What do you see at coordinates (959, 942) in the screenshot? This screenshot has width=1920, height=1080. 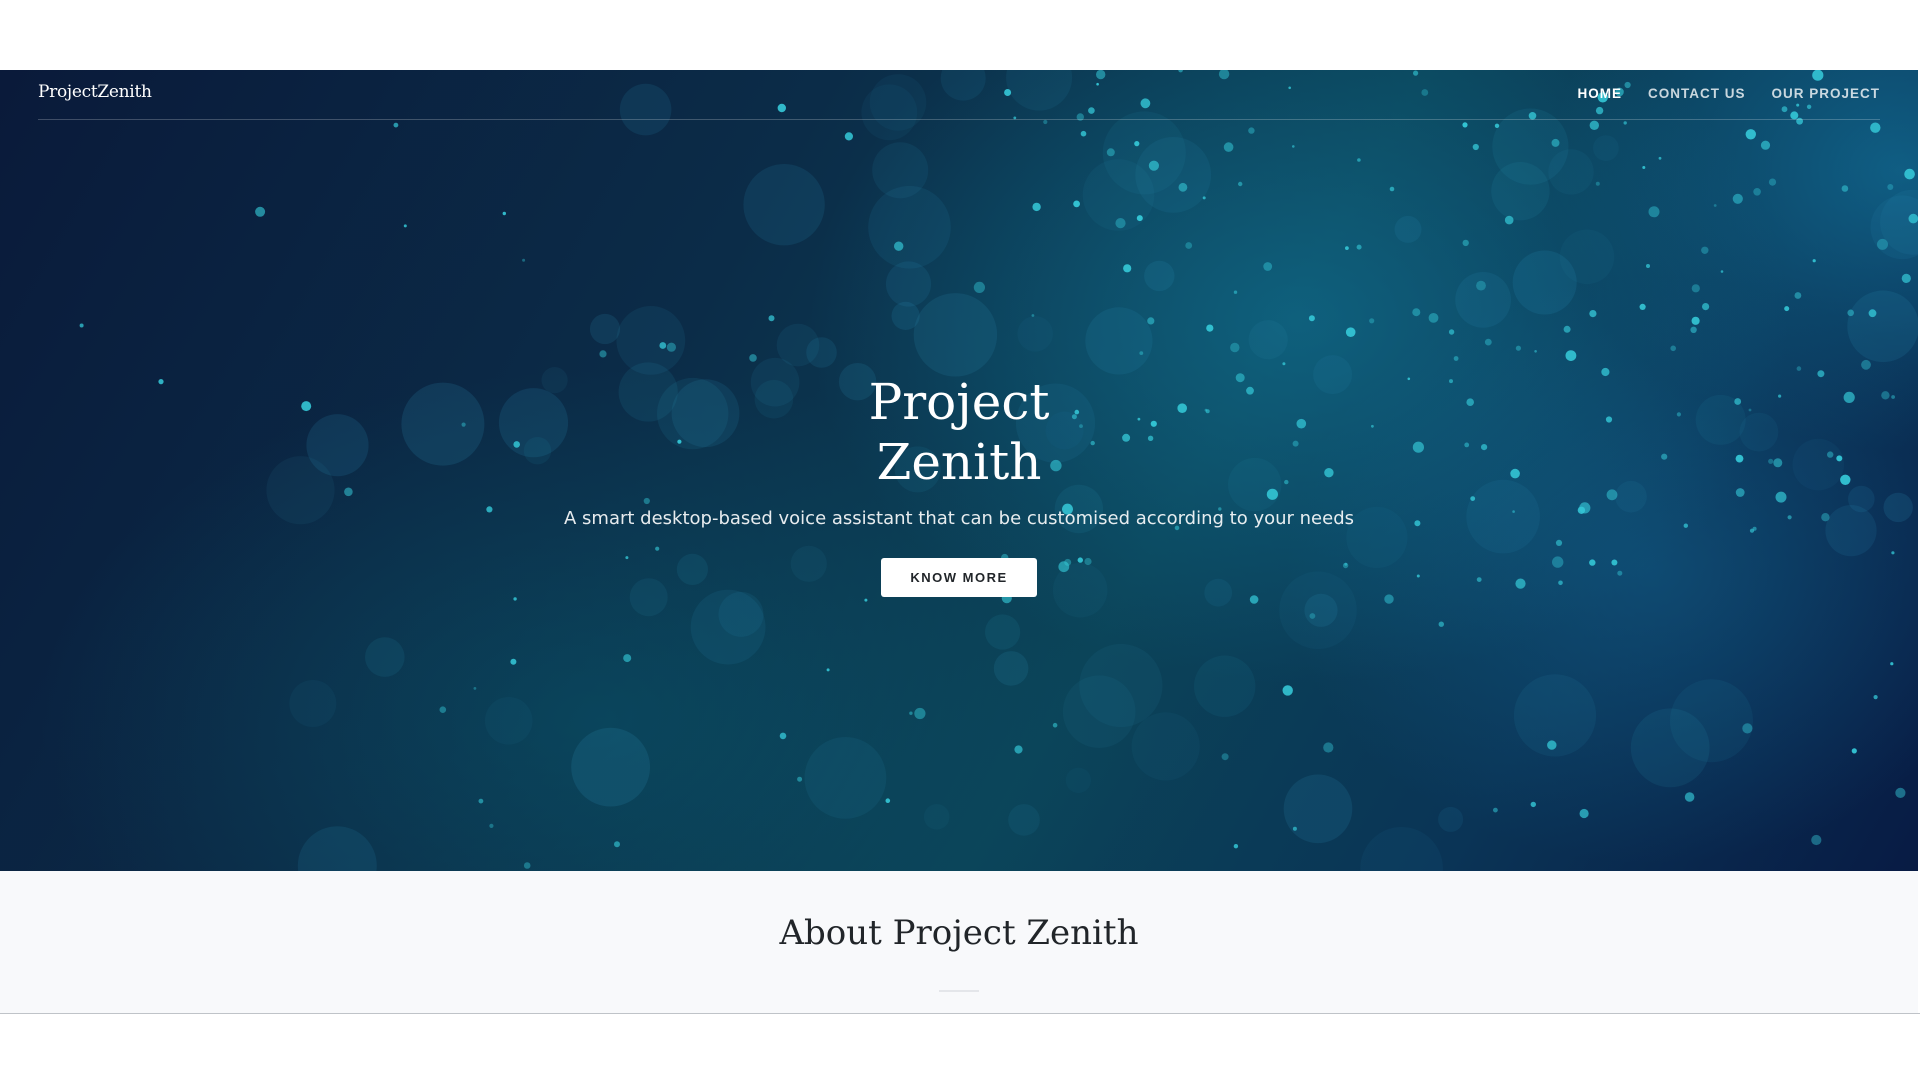 I see `about-section: About Project Zenith` at bounding box center [959, 942].